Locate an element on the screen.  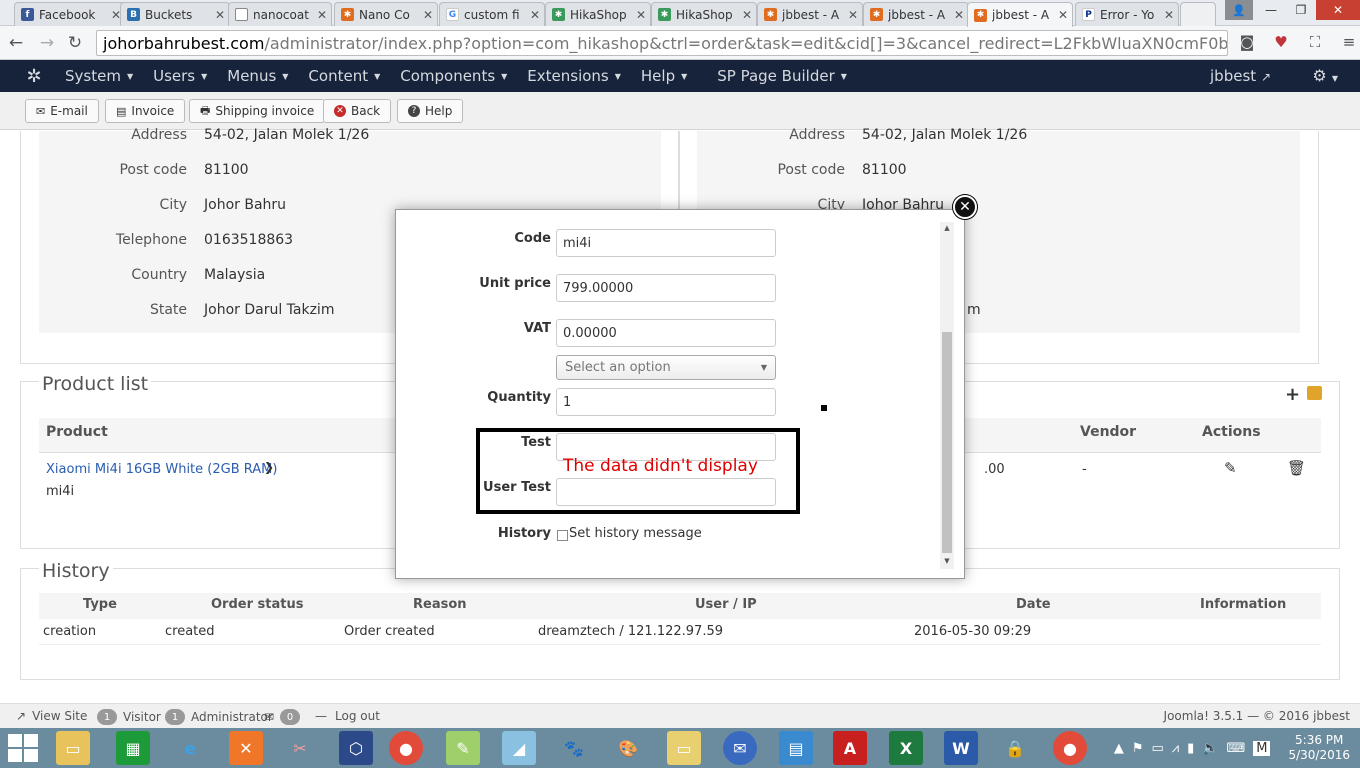
settings-app-icon: ⬡ is located at coordinates (356, 748).